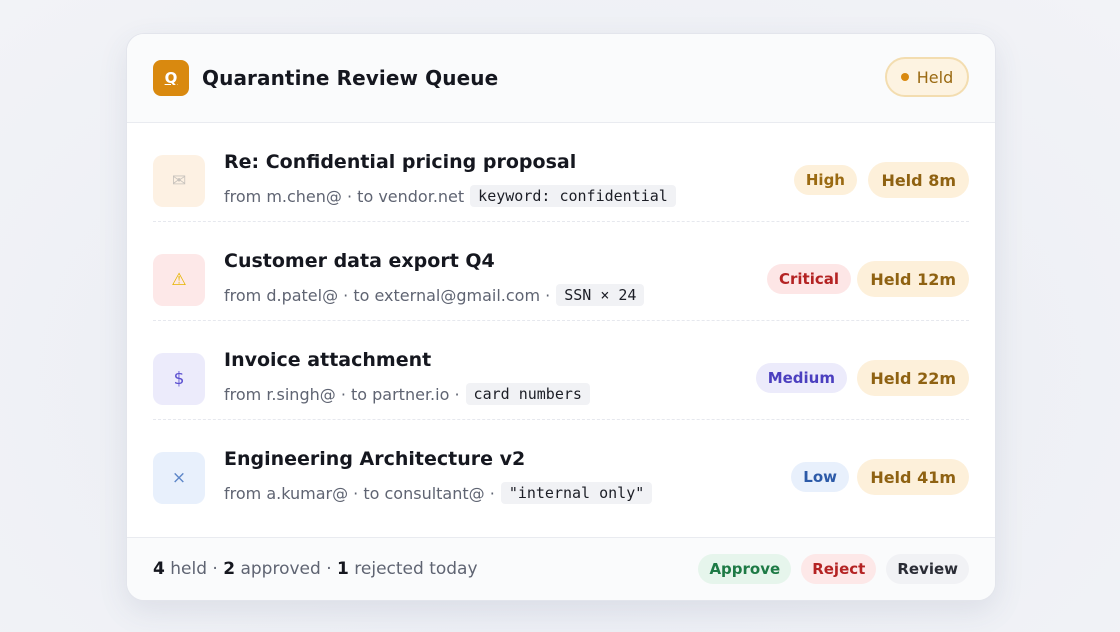 This screenshot has width=1120, height=632. I want to click on warning-icon: ⚠, so click(179, 280).